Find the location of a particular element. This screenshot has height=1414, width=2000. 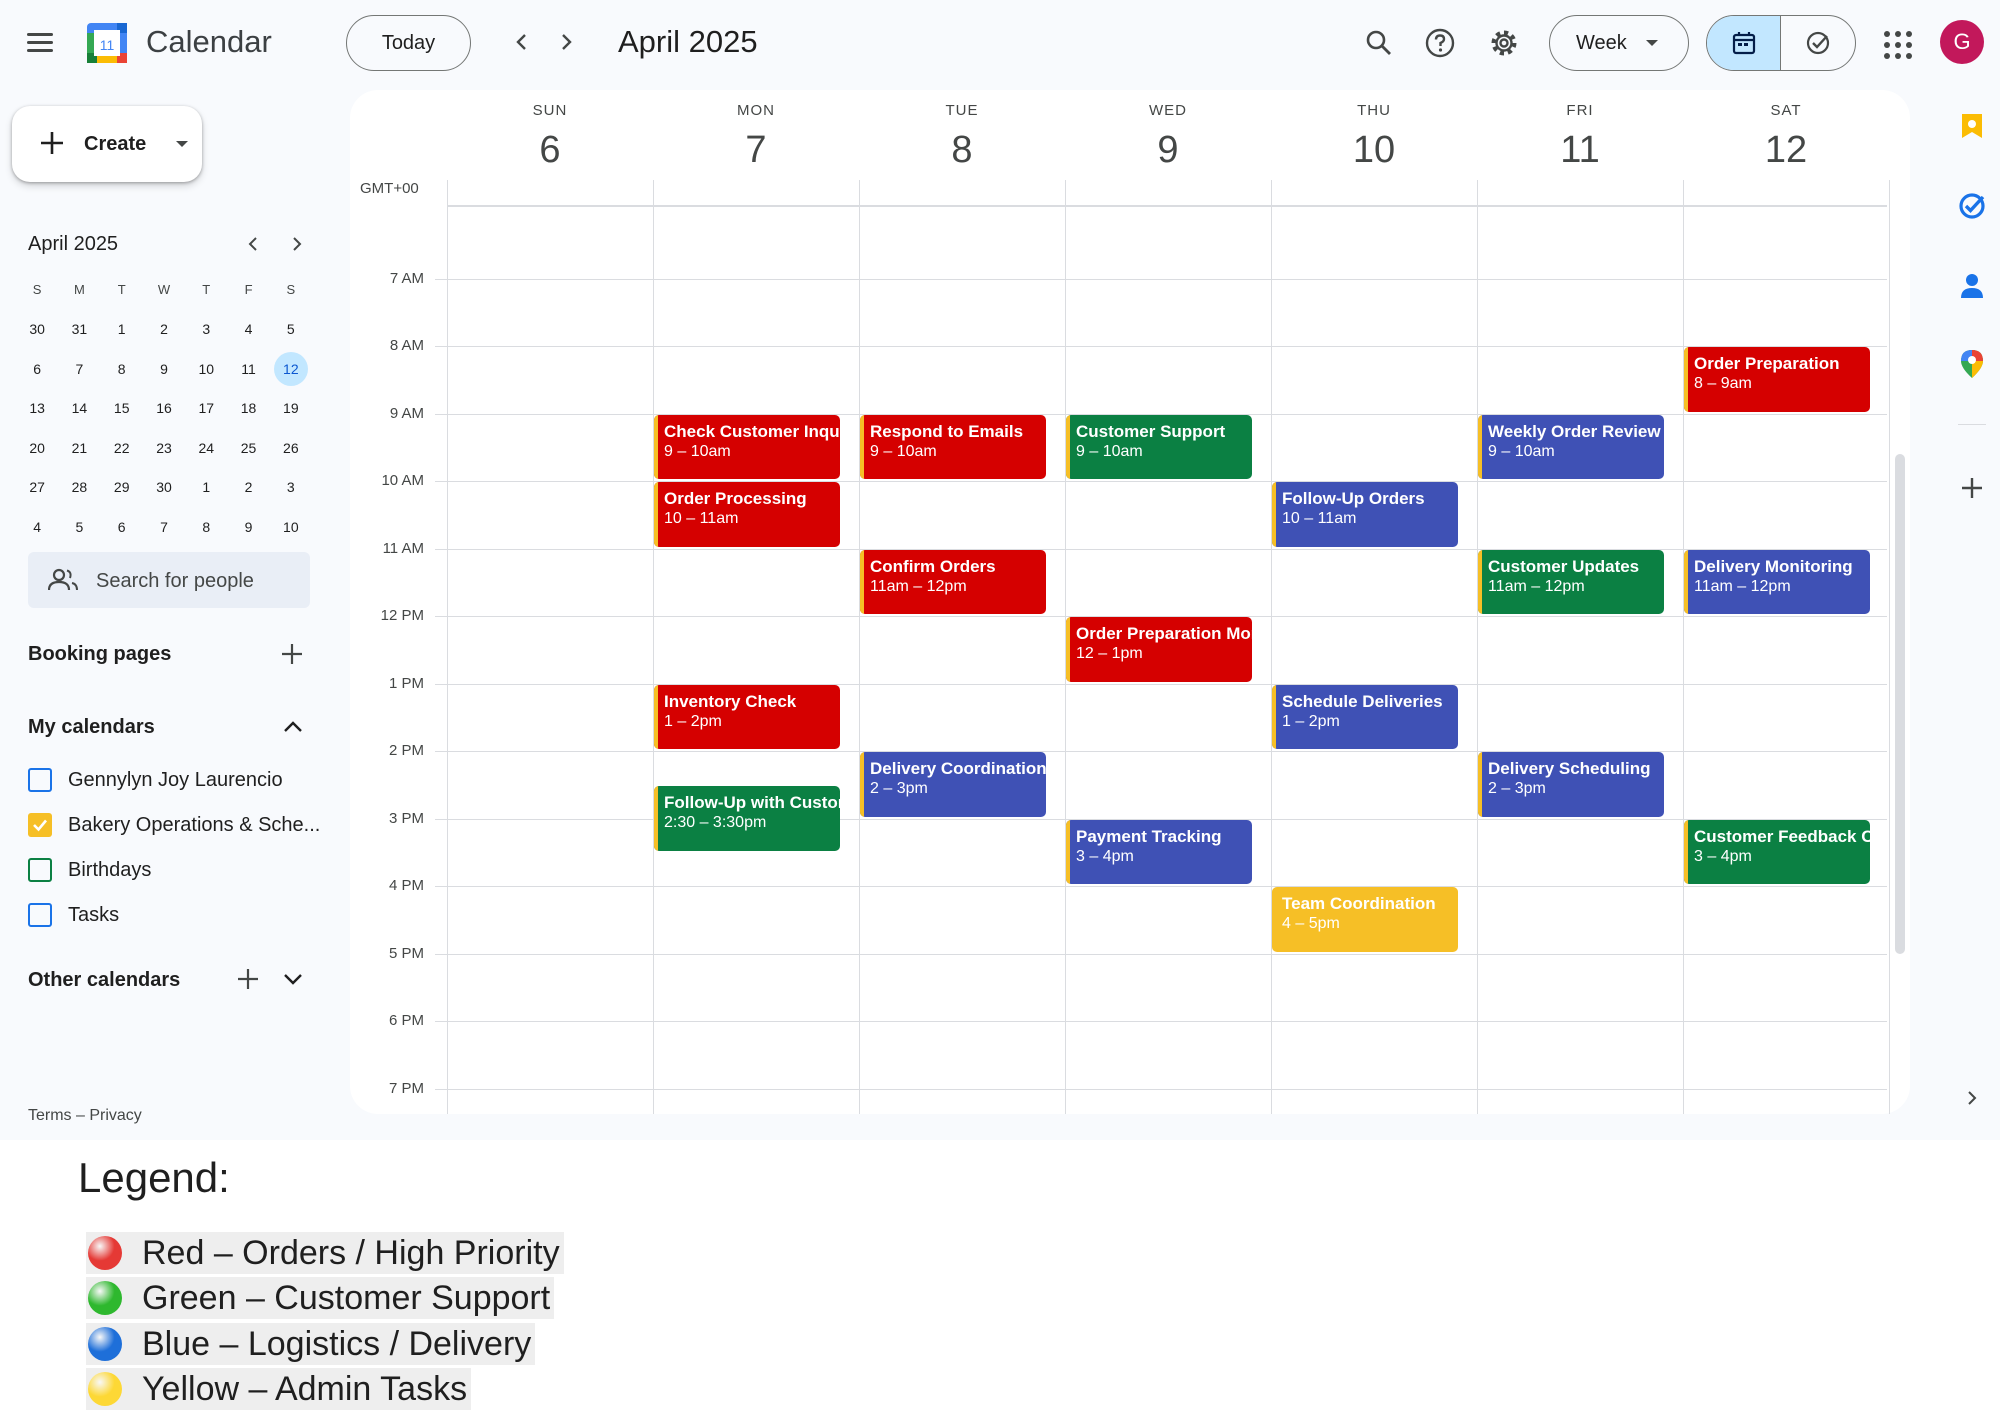

calendar-event: Payment Tracking 3 – 4pm is located at coordinates (1159, 852).